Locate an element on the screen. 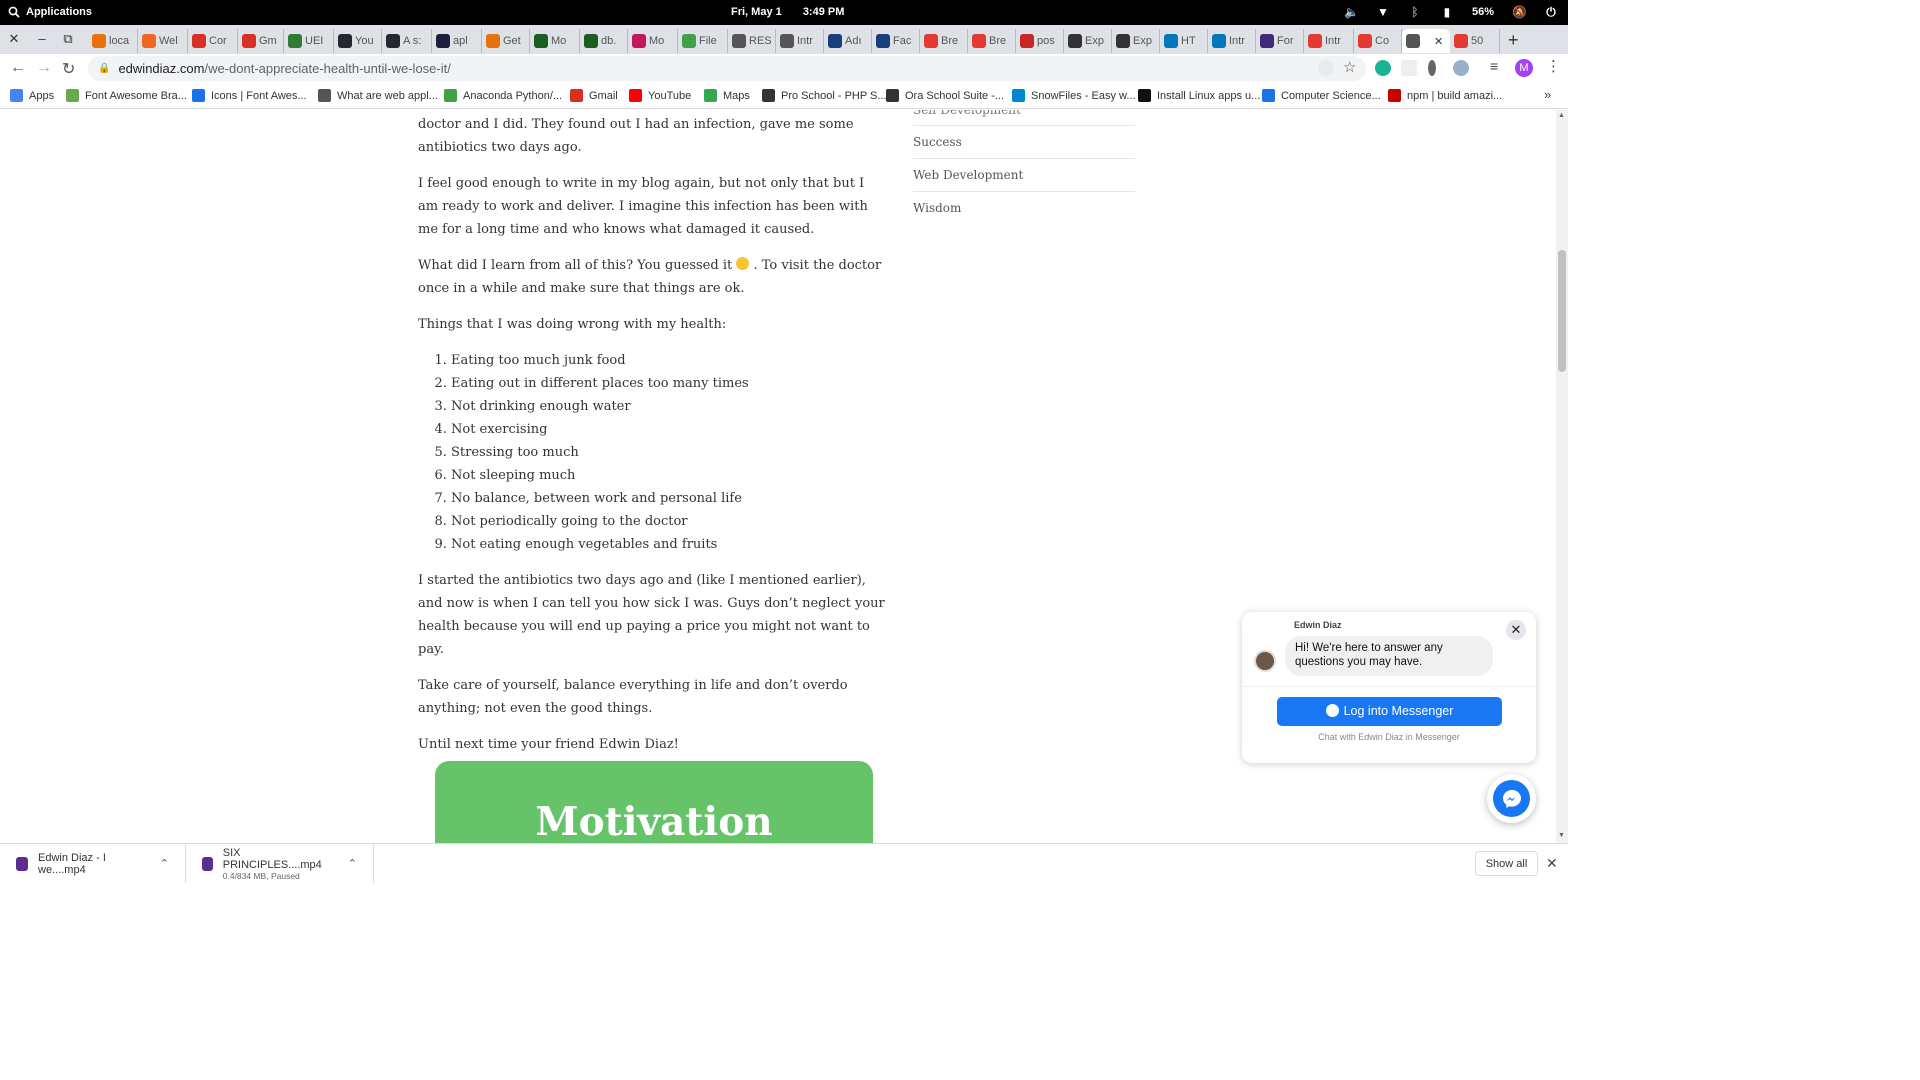  forward-icon: → is located at coordinates (44, 68).